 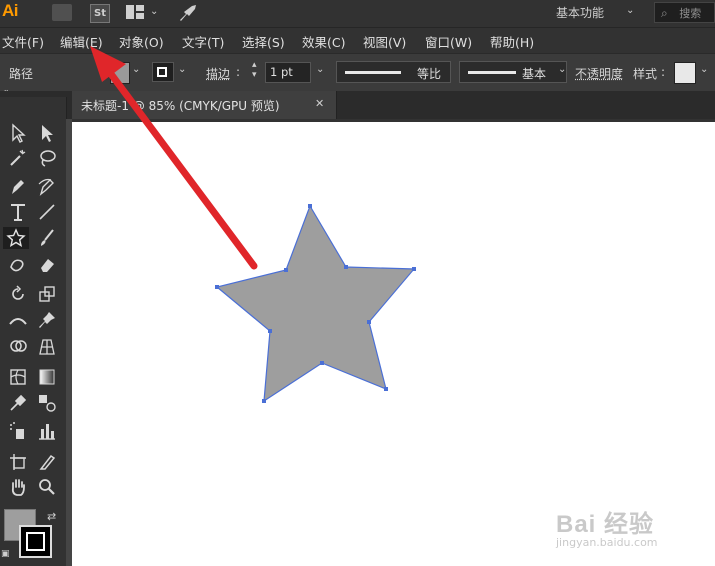 I want to click on document-tab: 未标题-1 @ 85% (CMYK/GPU 预览) ✕, so click(x=204, y=105).